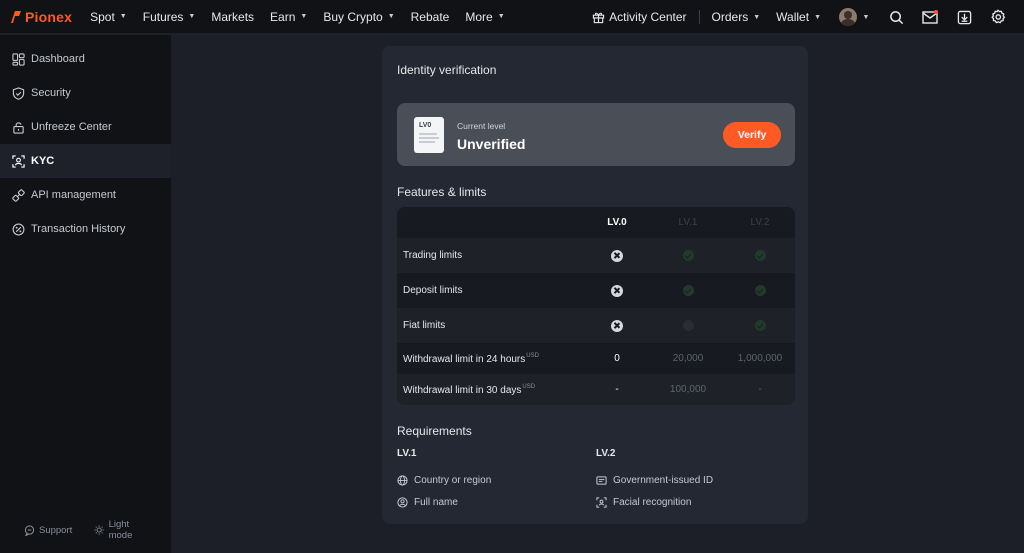 This screenshot has height=553, width=1024. What do you see at coordinates (425, 125) in the screenshot?
I see `doc-level-text: LV0` at bounding box center [425, 125].